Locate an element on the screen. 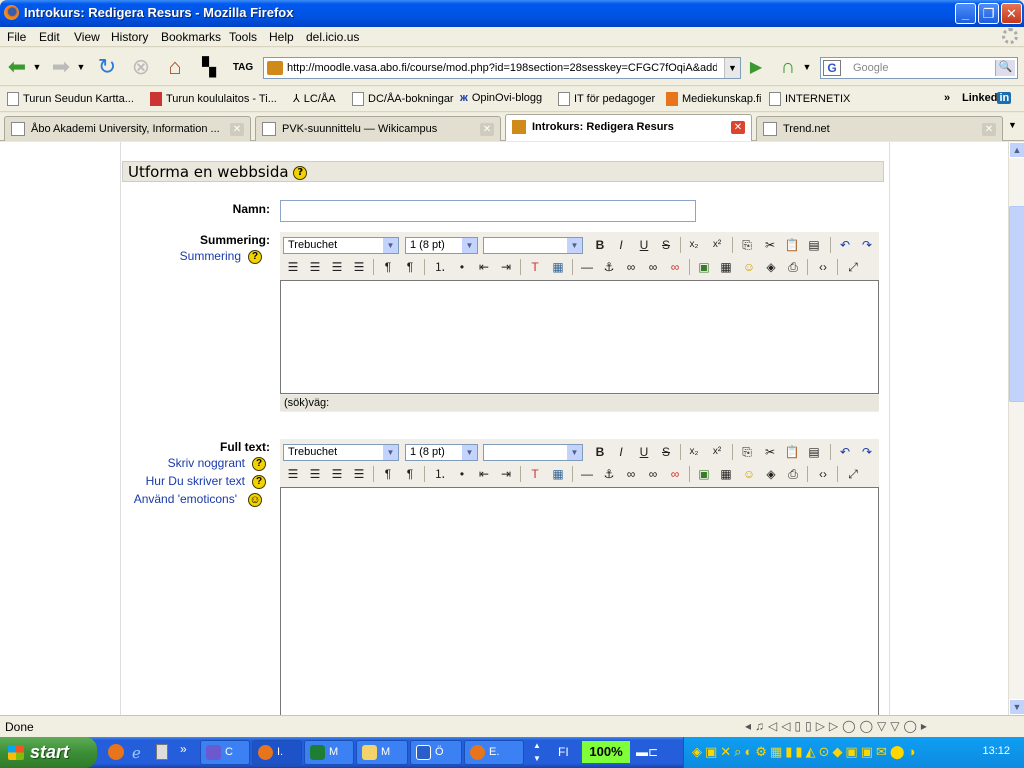 The image size is (1024, 768). forward-arrow-icon: ➡ is located at coordinates (61, 67).